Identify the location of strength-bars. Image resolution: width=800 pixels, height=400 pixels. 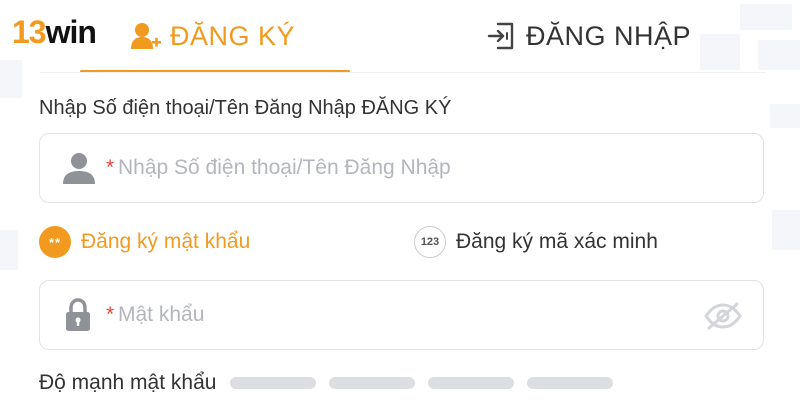
(428, 383).